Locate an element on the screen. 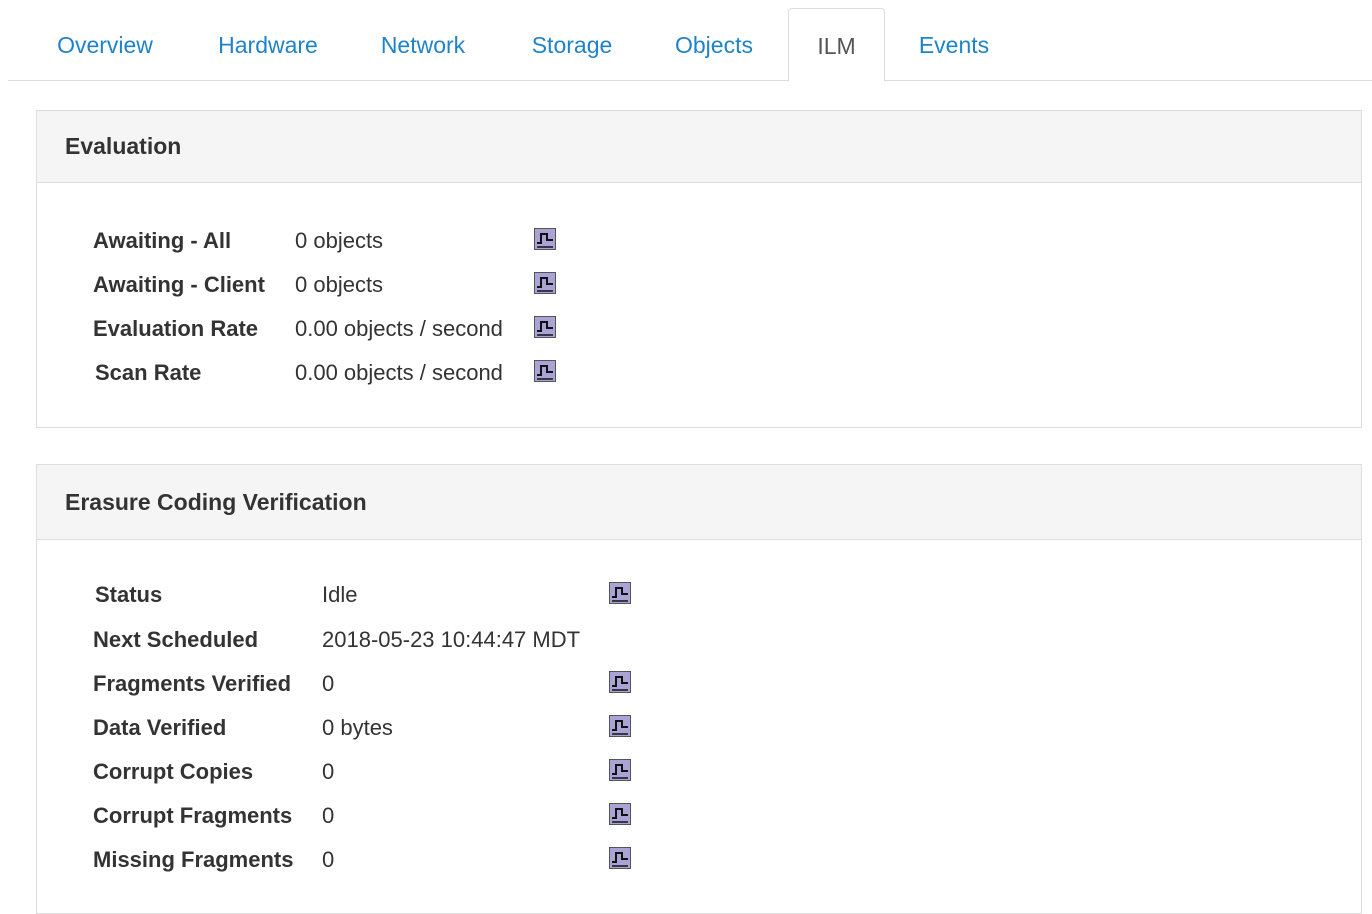  row-label: Fragments Verified is located at coordinates (192, 683).